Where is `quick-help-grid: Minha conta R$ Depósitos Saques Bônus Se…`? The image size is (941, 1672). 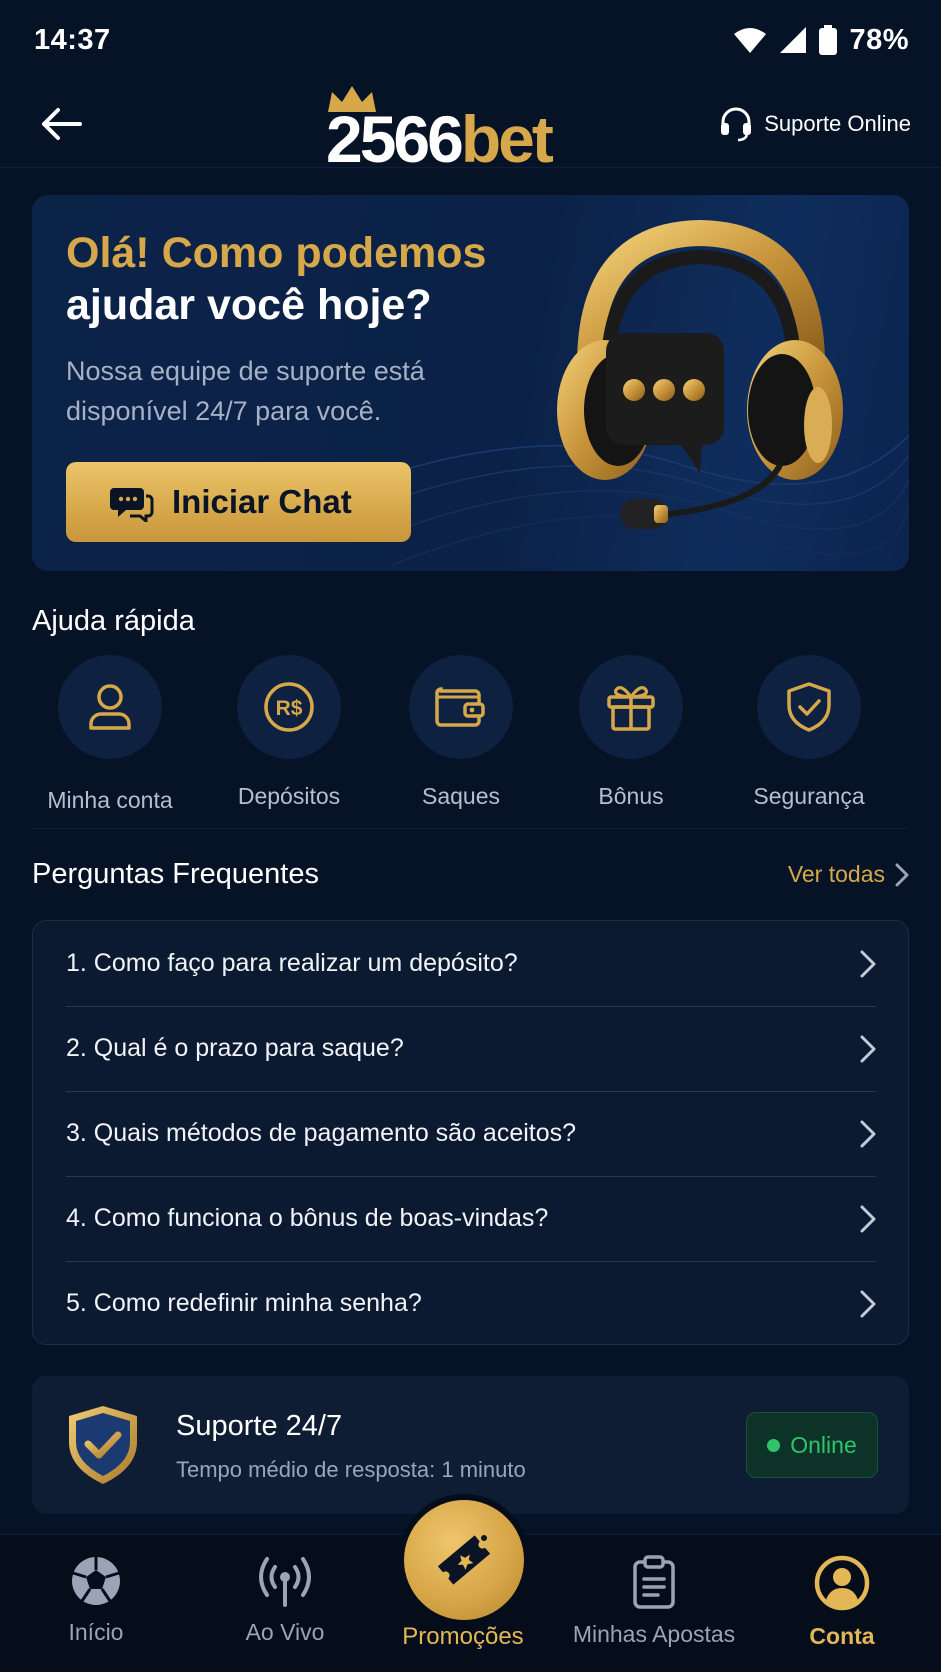 quick-help-grid: Minha conta R$ Depósitos Saques Bônus Se… is located at coordinates (470, 734).